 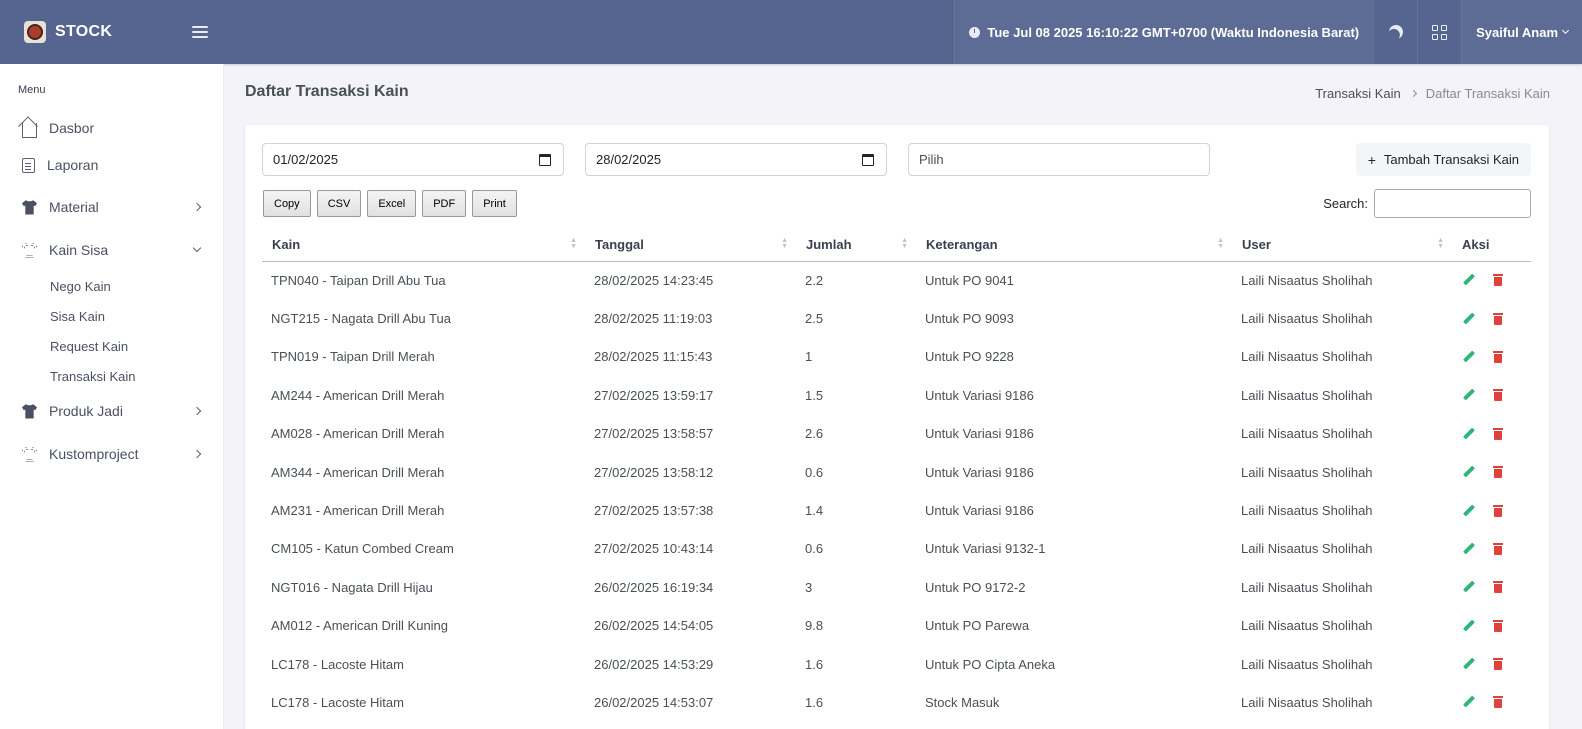 What do you see at coordinates (629, 159) in the screenshot?
I see `date-to-value: 28/02/2025` at bounding box center [629, 159].